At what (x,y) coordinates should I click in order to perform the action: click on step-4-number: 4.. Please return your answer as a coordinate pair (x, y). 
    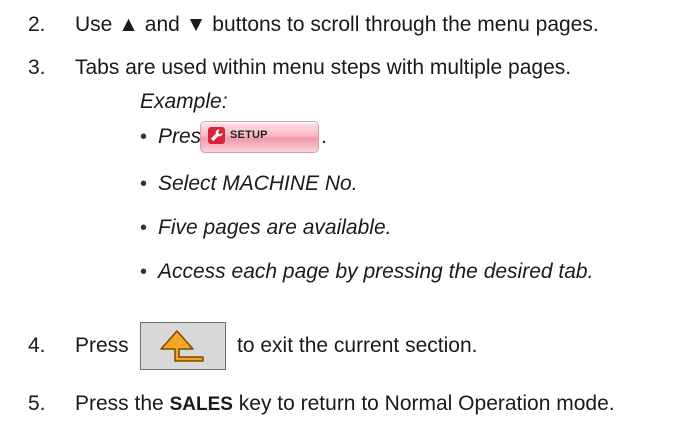
    Looking at the image, I should click on (37, 345).